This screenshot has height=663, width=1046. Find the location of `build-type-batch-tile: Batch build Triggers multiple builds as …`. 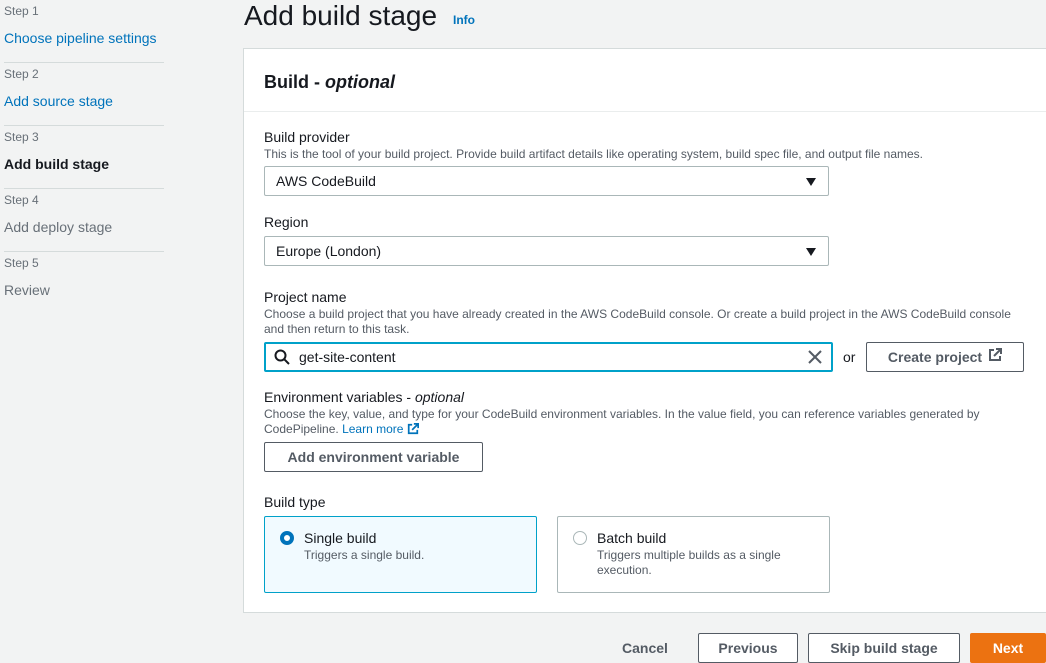

build-type-batch-tile: Batch build Triggers multiple builds as … is located at coordinates (693, 554).